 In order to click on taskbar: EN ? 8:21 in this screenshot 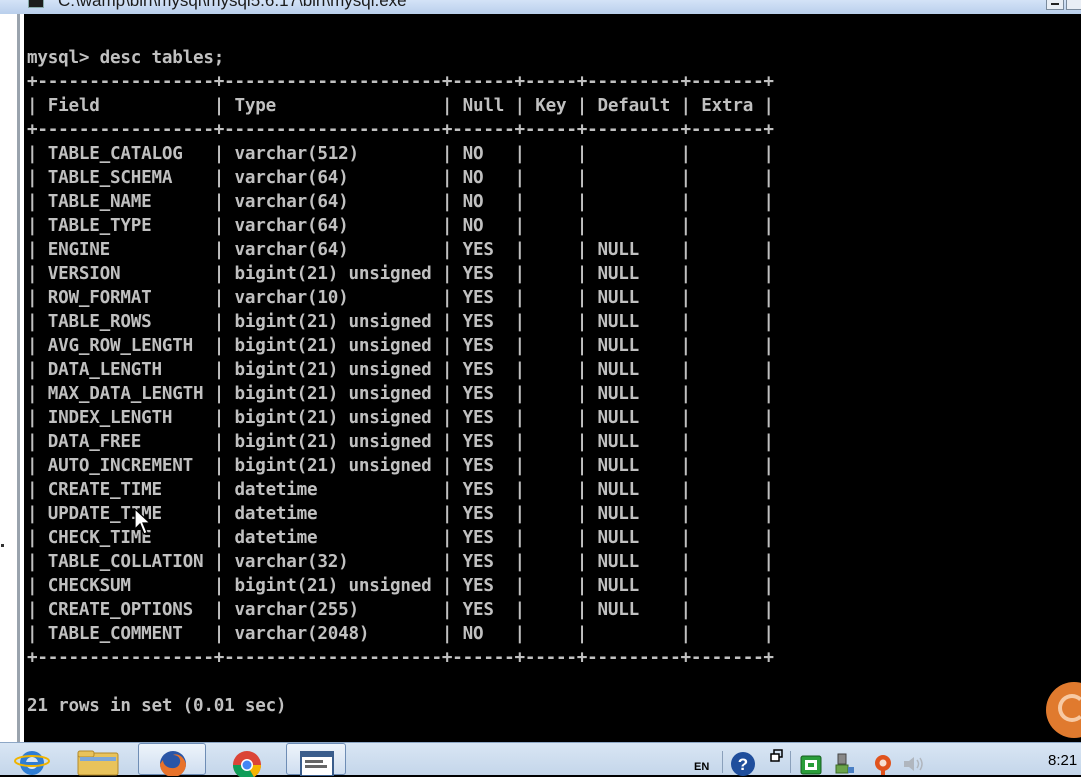, I will do `click(540, 759)`.